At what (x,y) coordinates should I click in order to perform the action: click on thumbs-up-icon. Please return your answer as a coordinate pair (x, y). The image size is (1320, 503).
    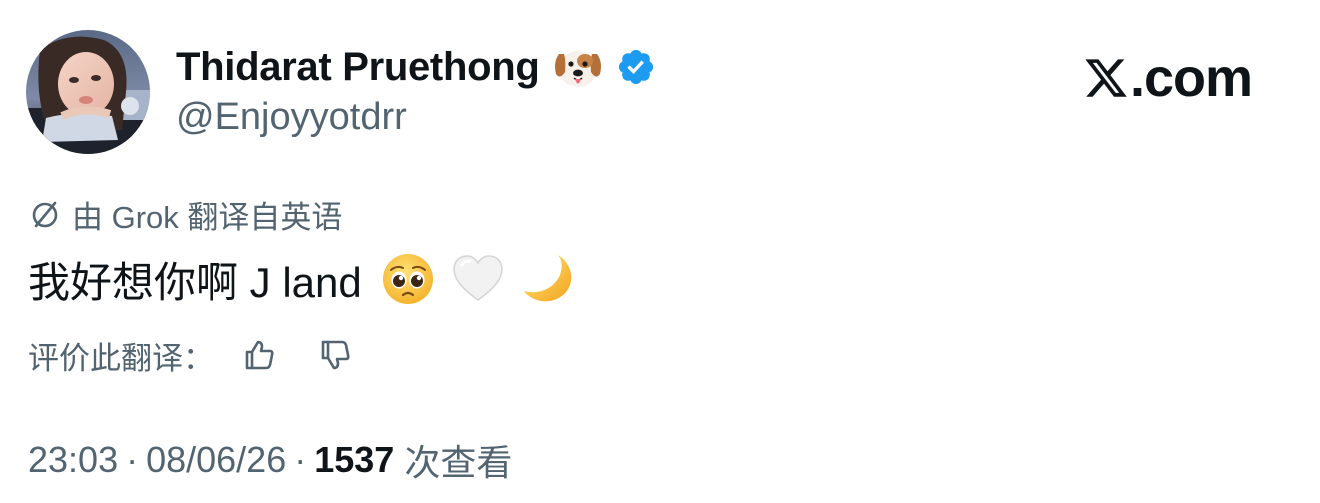
    Looking at the image, I should click on (259, 355).